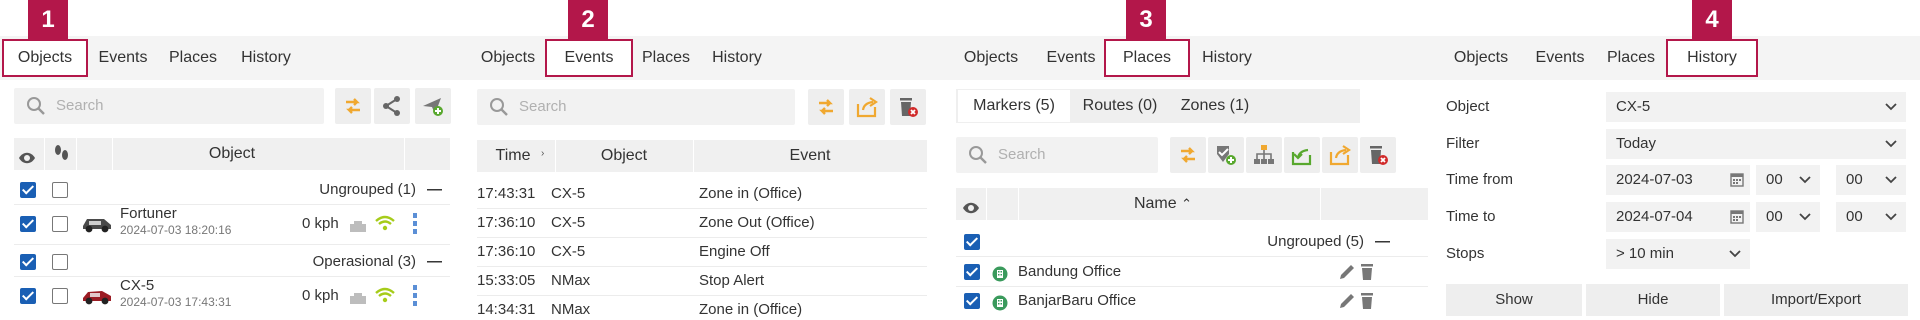  I want to click on place-row: BanjarBaru Office, so click(1192, 301).